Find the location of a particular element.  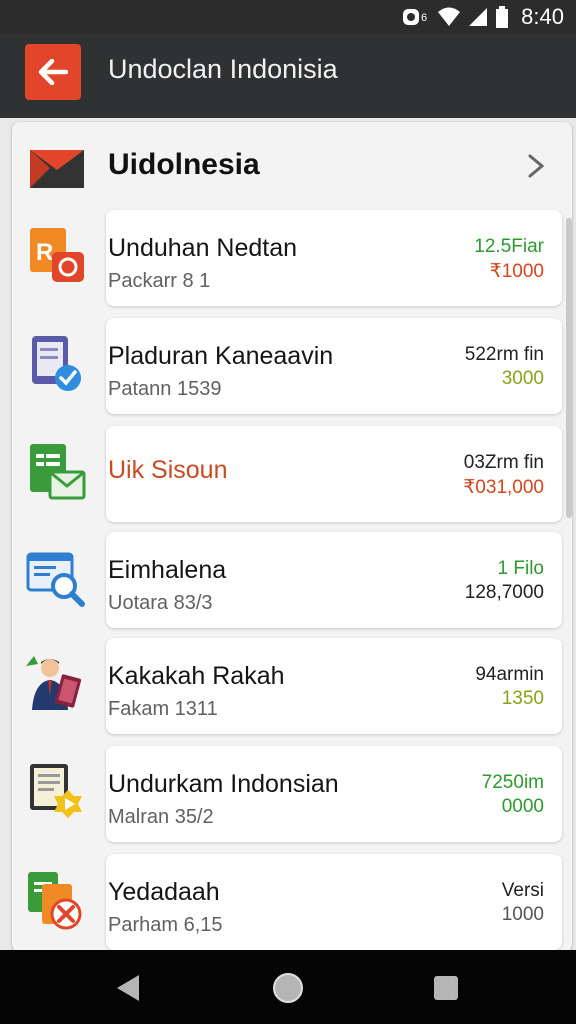

image-document-icon: R is located at coordinates (57, 255).